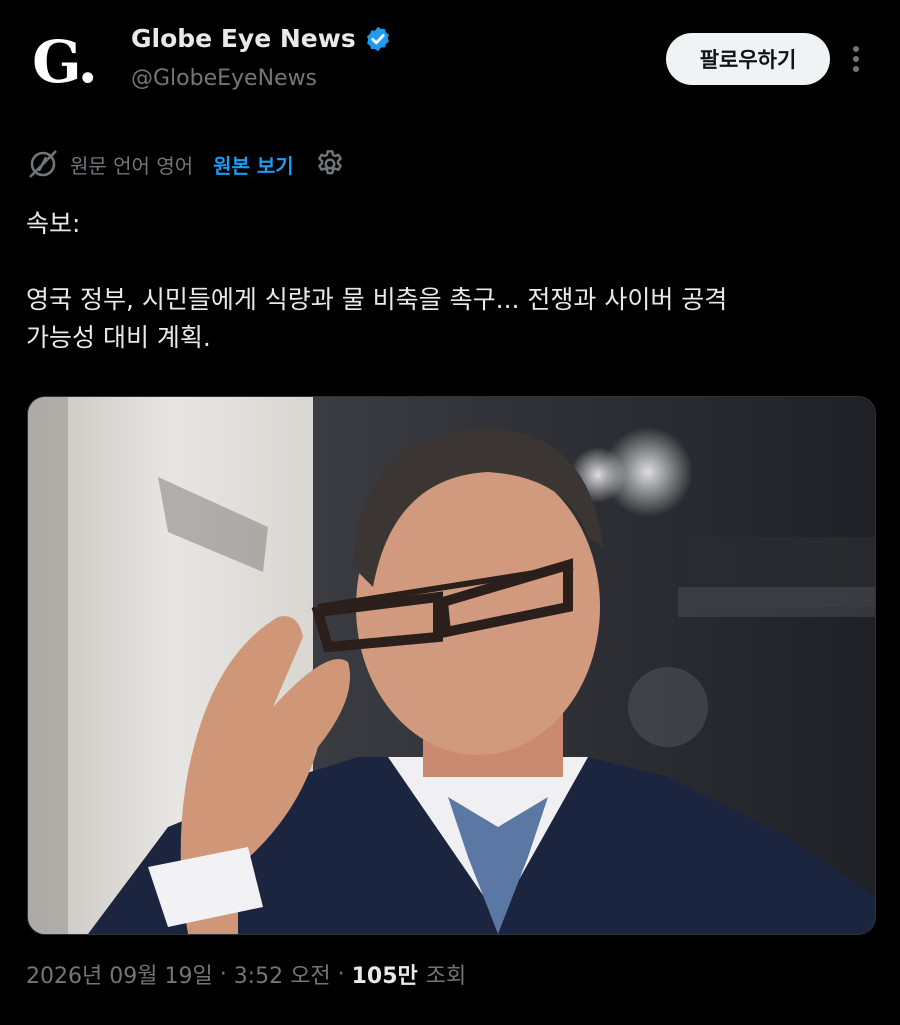 This screenshot has width=900, height=1025. I want to click on tweet-meta: 2026년 09월 19일 · 3:52 오전 · 105만 조회, so click(246, 974).